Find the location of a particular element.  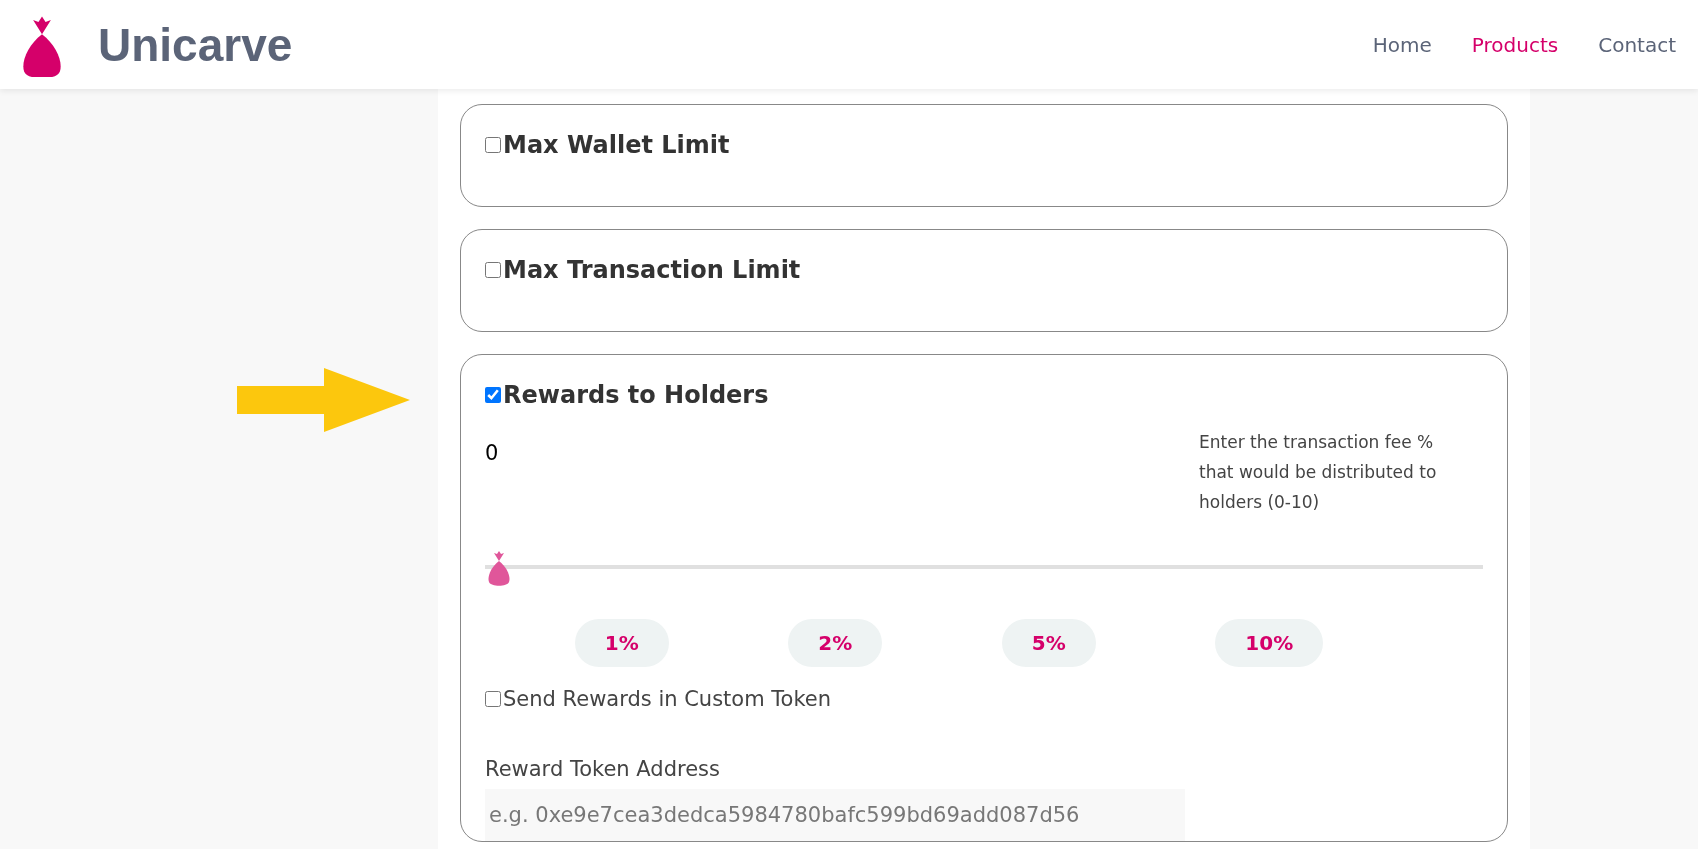

nav-link: Products is located at coordinates (1515, 44).